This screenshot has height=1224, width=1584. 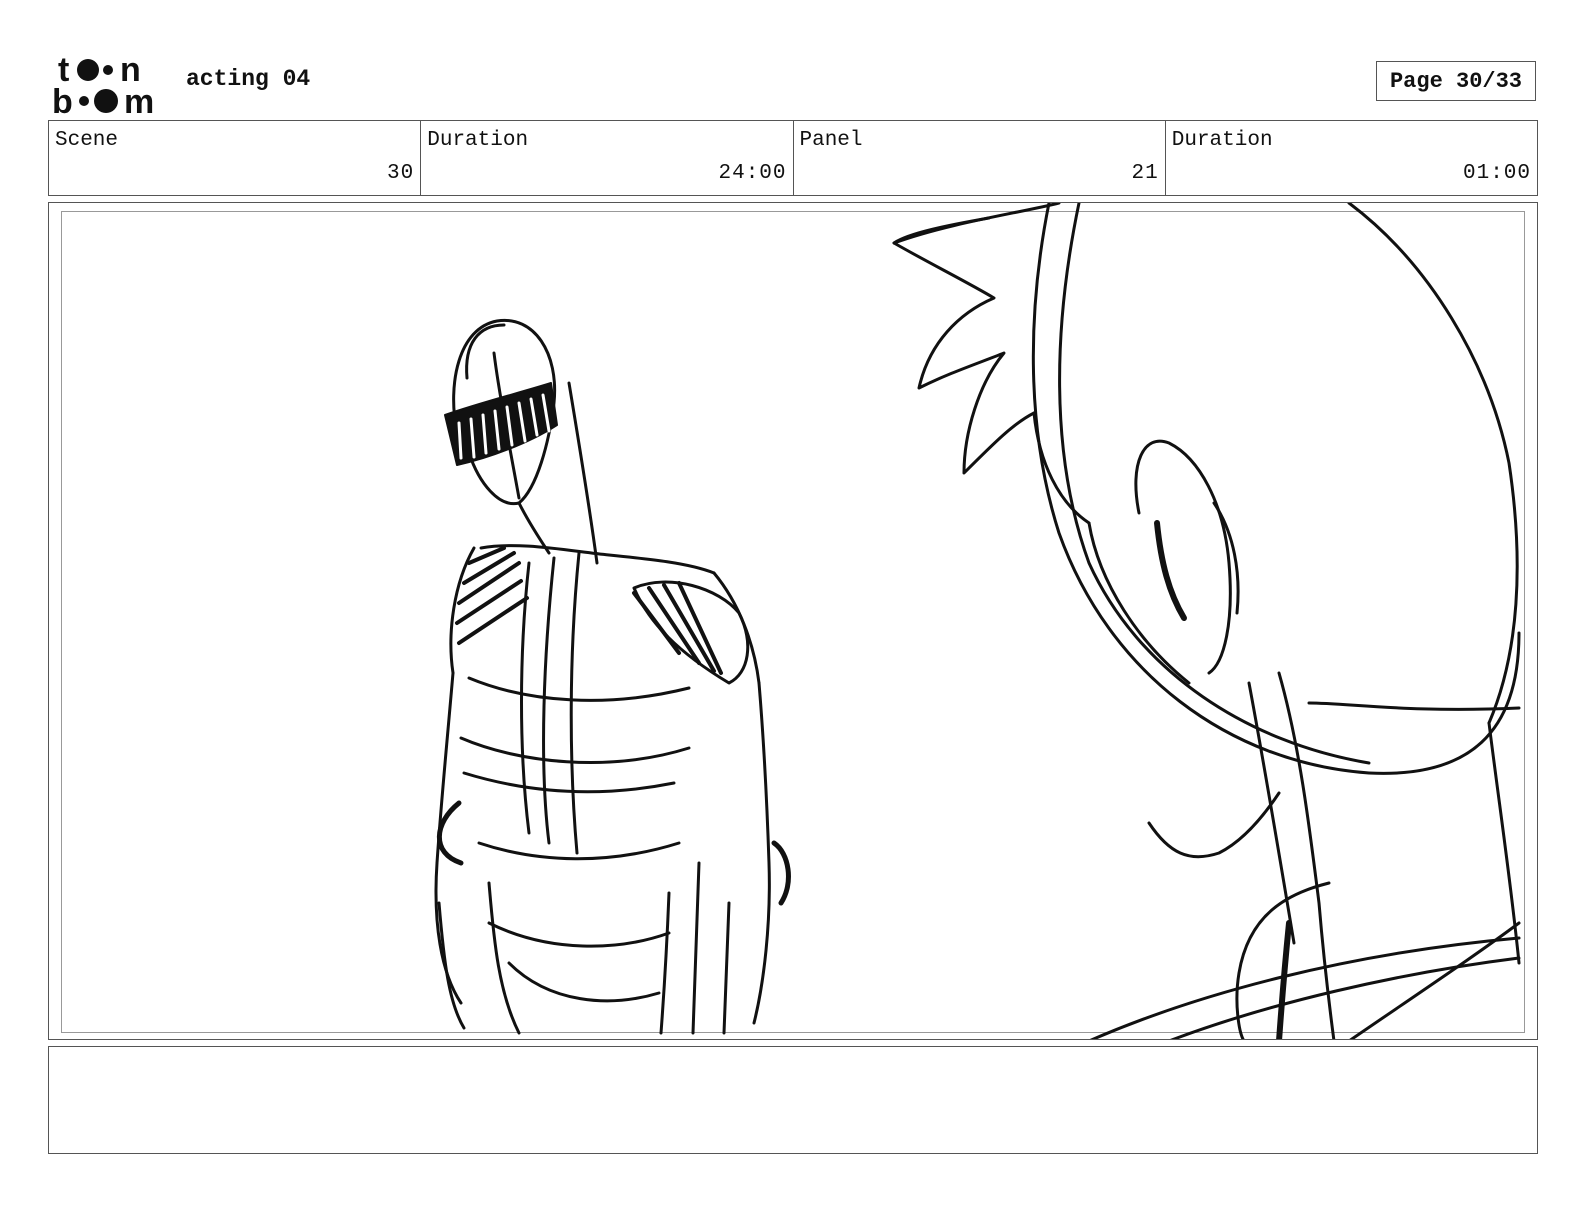 I want to click on svg-text: b, so click(x=62, y=99).